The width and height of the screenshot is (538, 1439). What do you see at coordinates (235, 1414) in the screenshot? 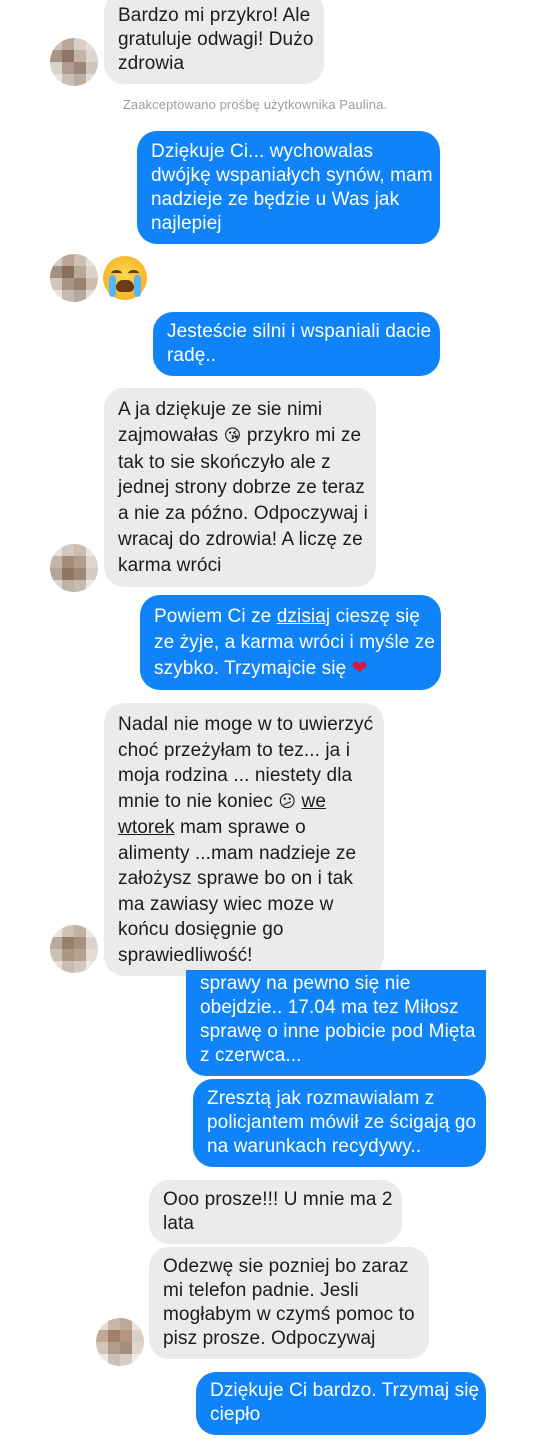
I see `message-text: ciepło` at bounding box center [235, 1414].